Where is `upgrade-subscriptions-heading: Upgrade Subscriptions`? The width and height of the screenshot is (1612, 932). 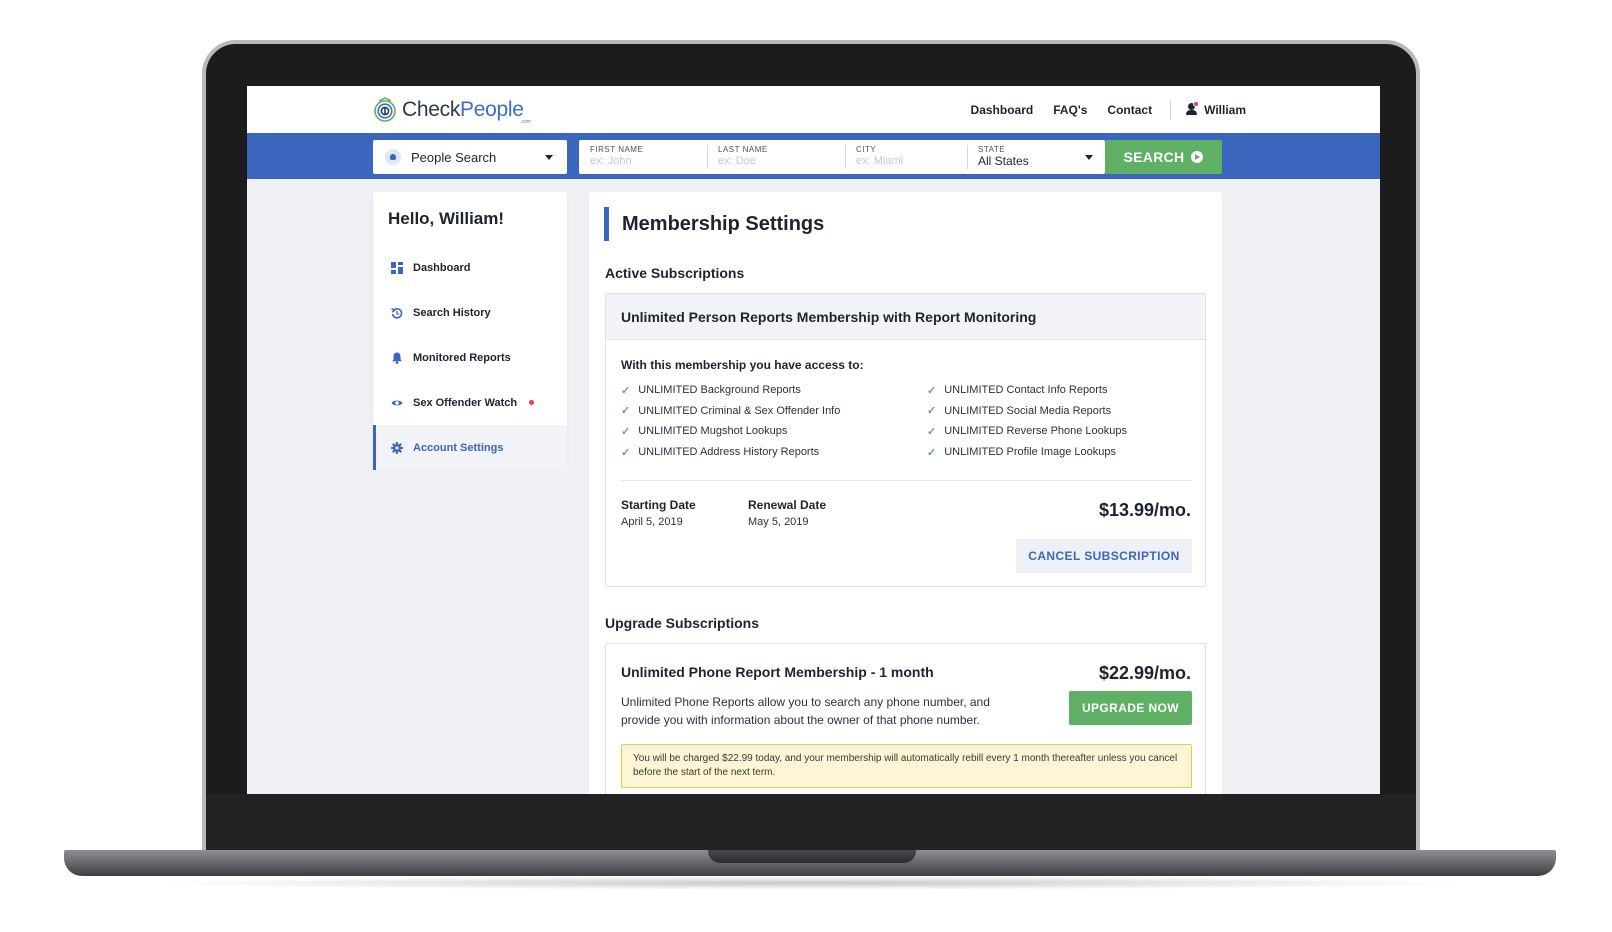 upgrade-subscriptions-heading: Upgrade Subscriptions is located at coordinates (682, 623).